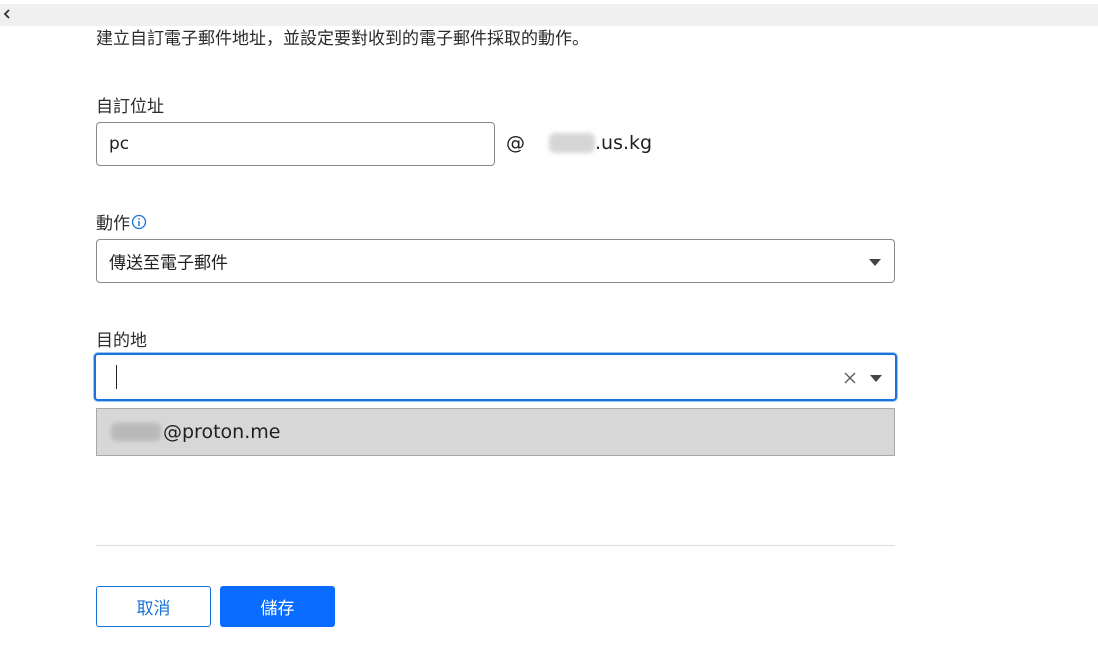  Describe the element at coordinates (549, 15) in the screenshot. I see `top-bar` at that location.